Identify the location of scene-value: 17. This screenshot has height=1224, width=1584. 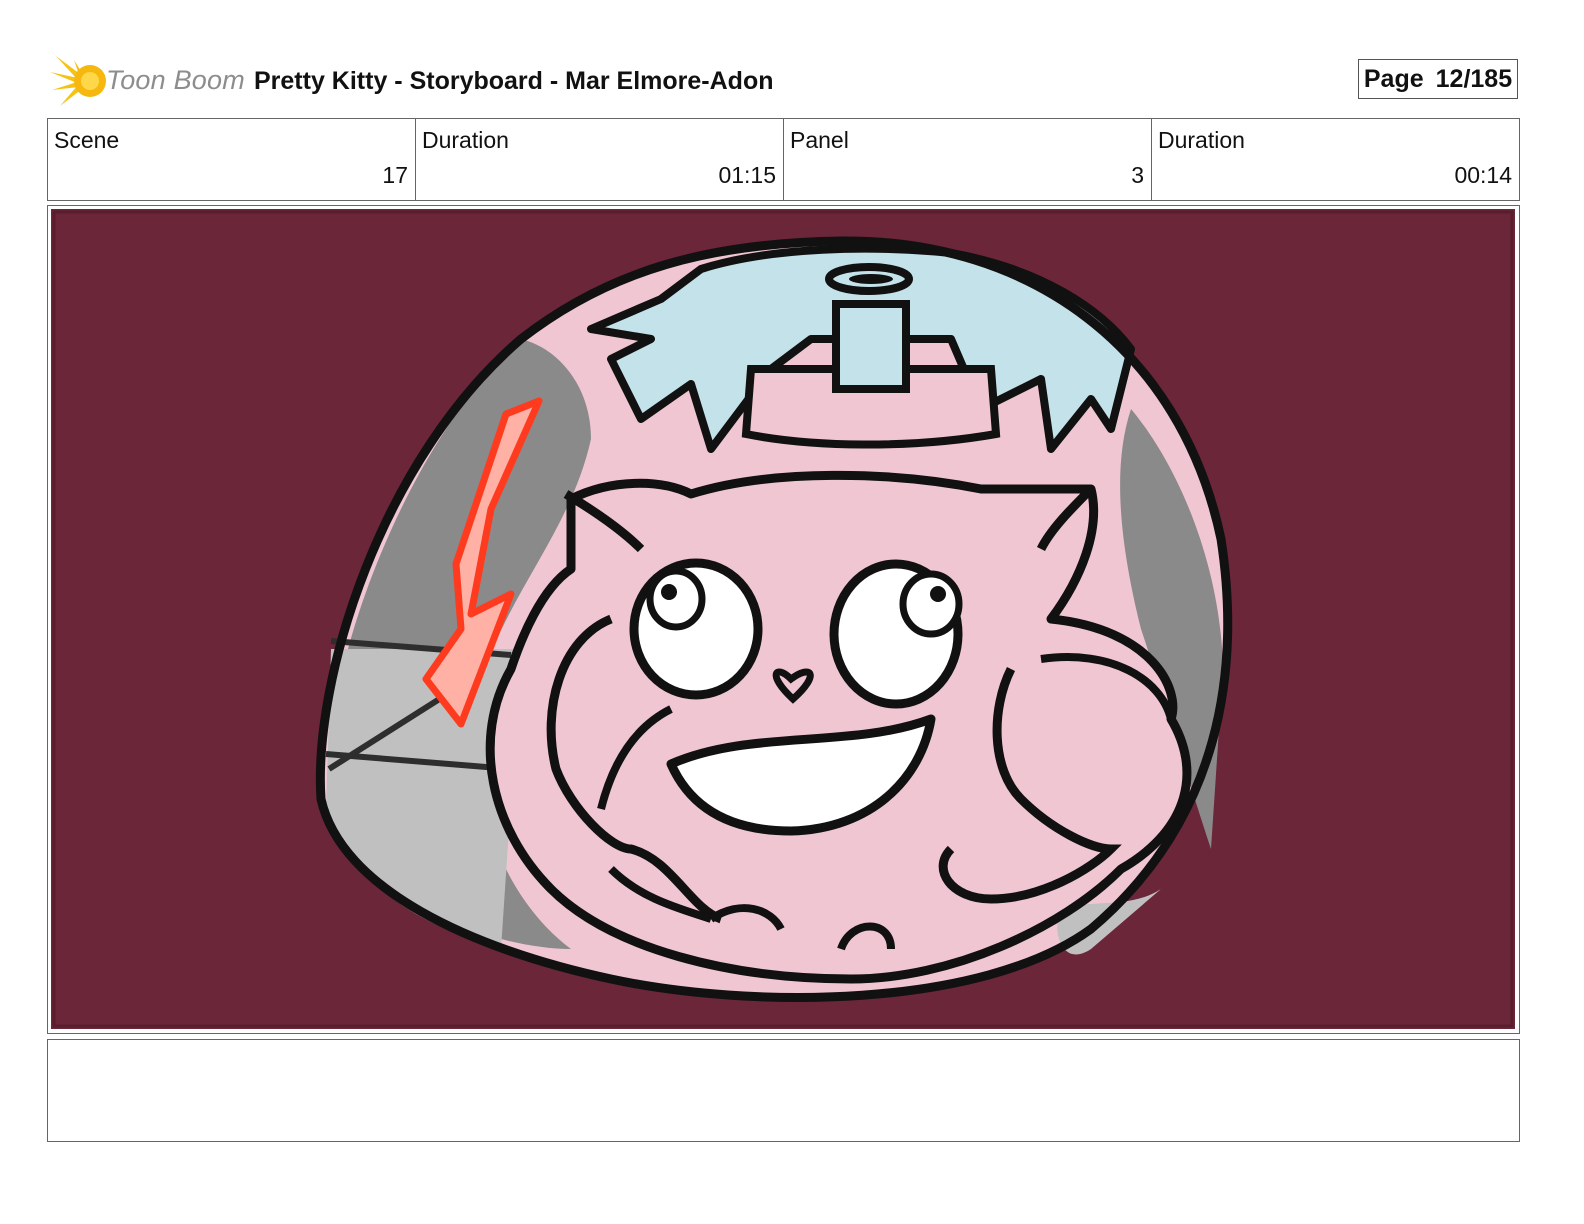
(395, 175).